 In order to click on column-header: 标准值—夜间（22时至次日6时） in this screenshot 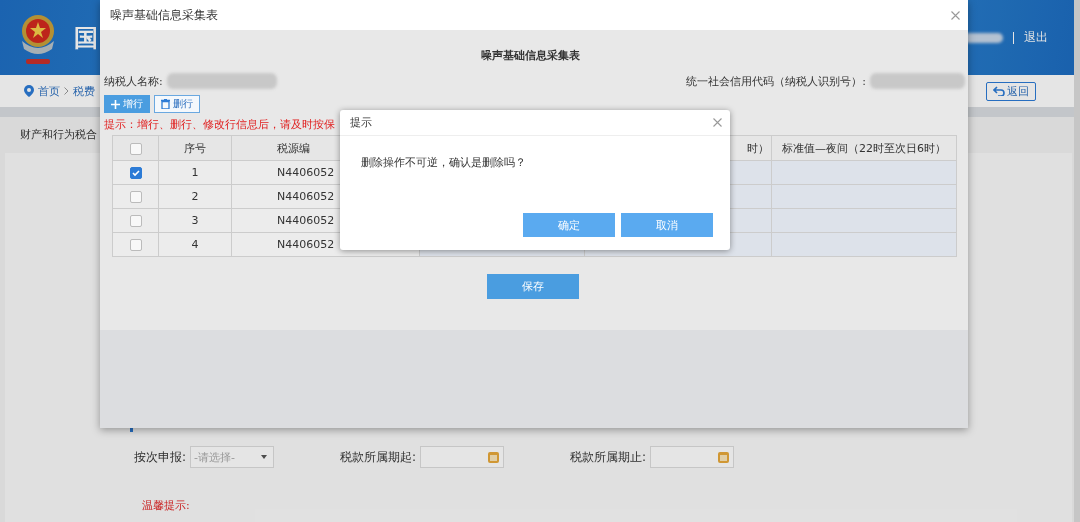, I will do `click(864, 148)`.